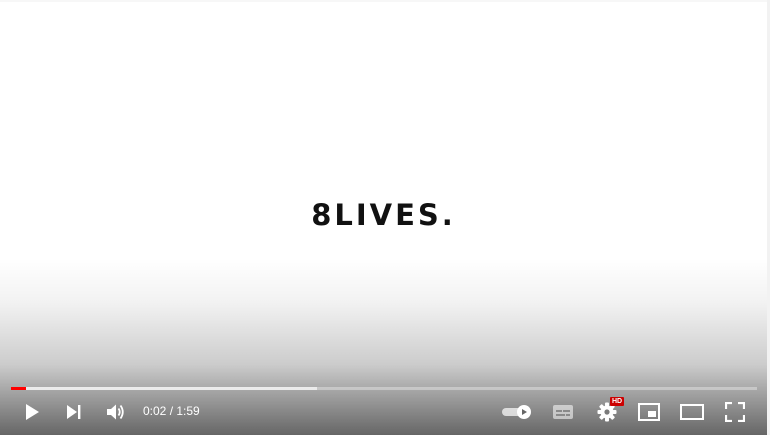 Image resolution: width=770 pixels, height=435 pixels. I want to click on subtitles-icon, so click(563, 412).